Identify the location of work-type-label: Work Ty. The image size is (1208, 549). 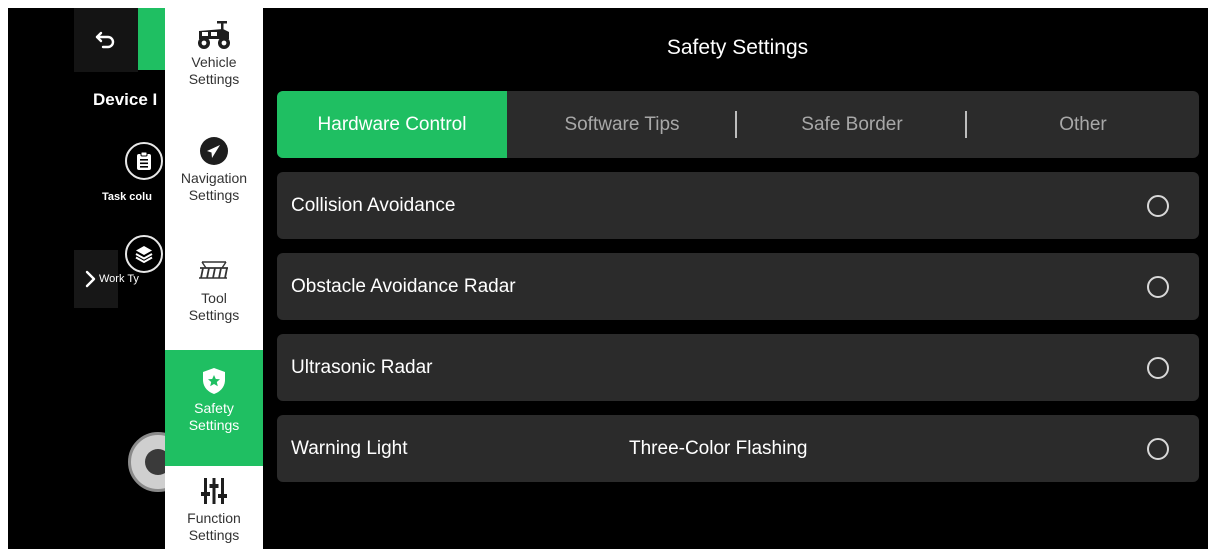
(119, 279).